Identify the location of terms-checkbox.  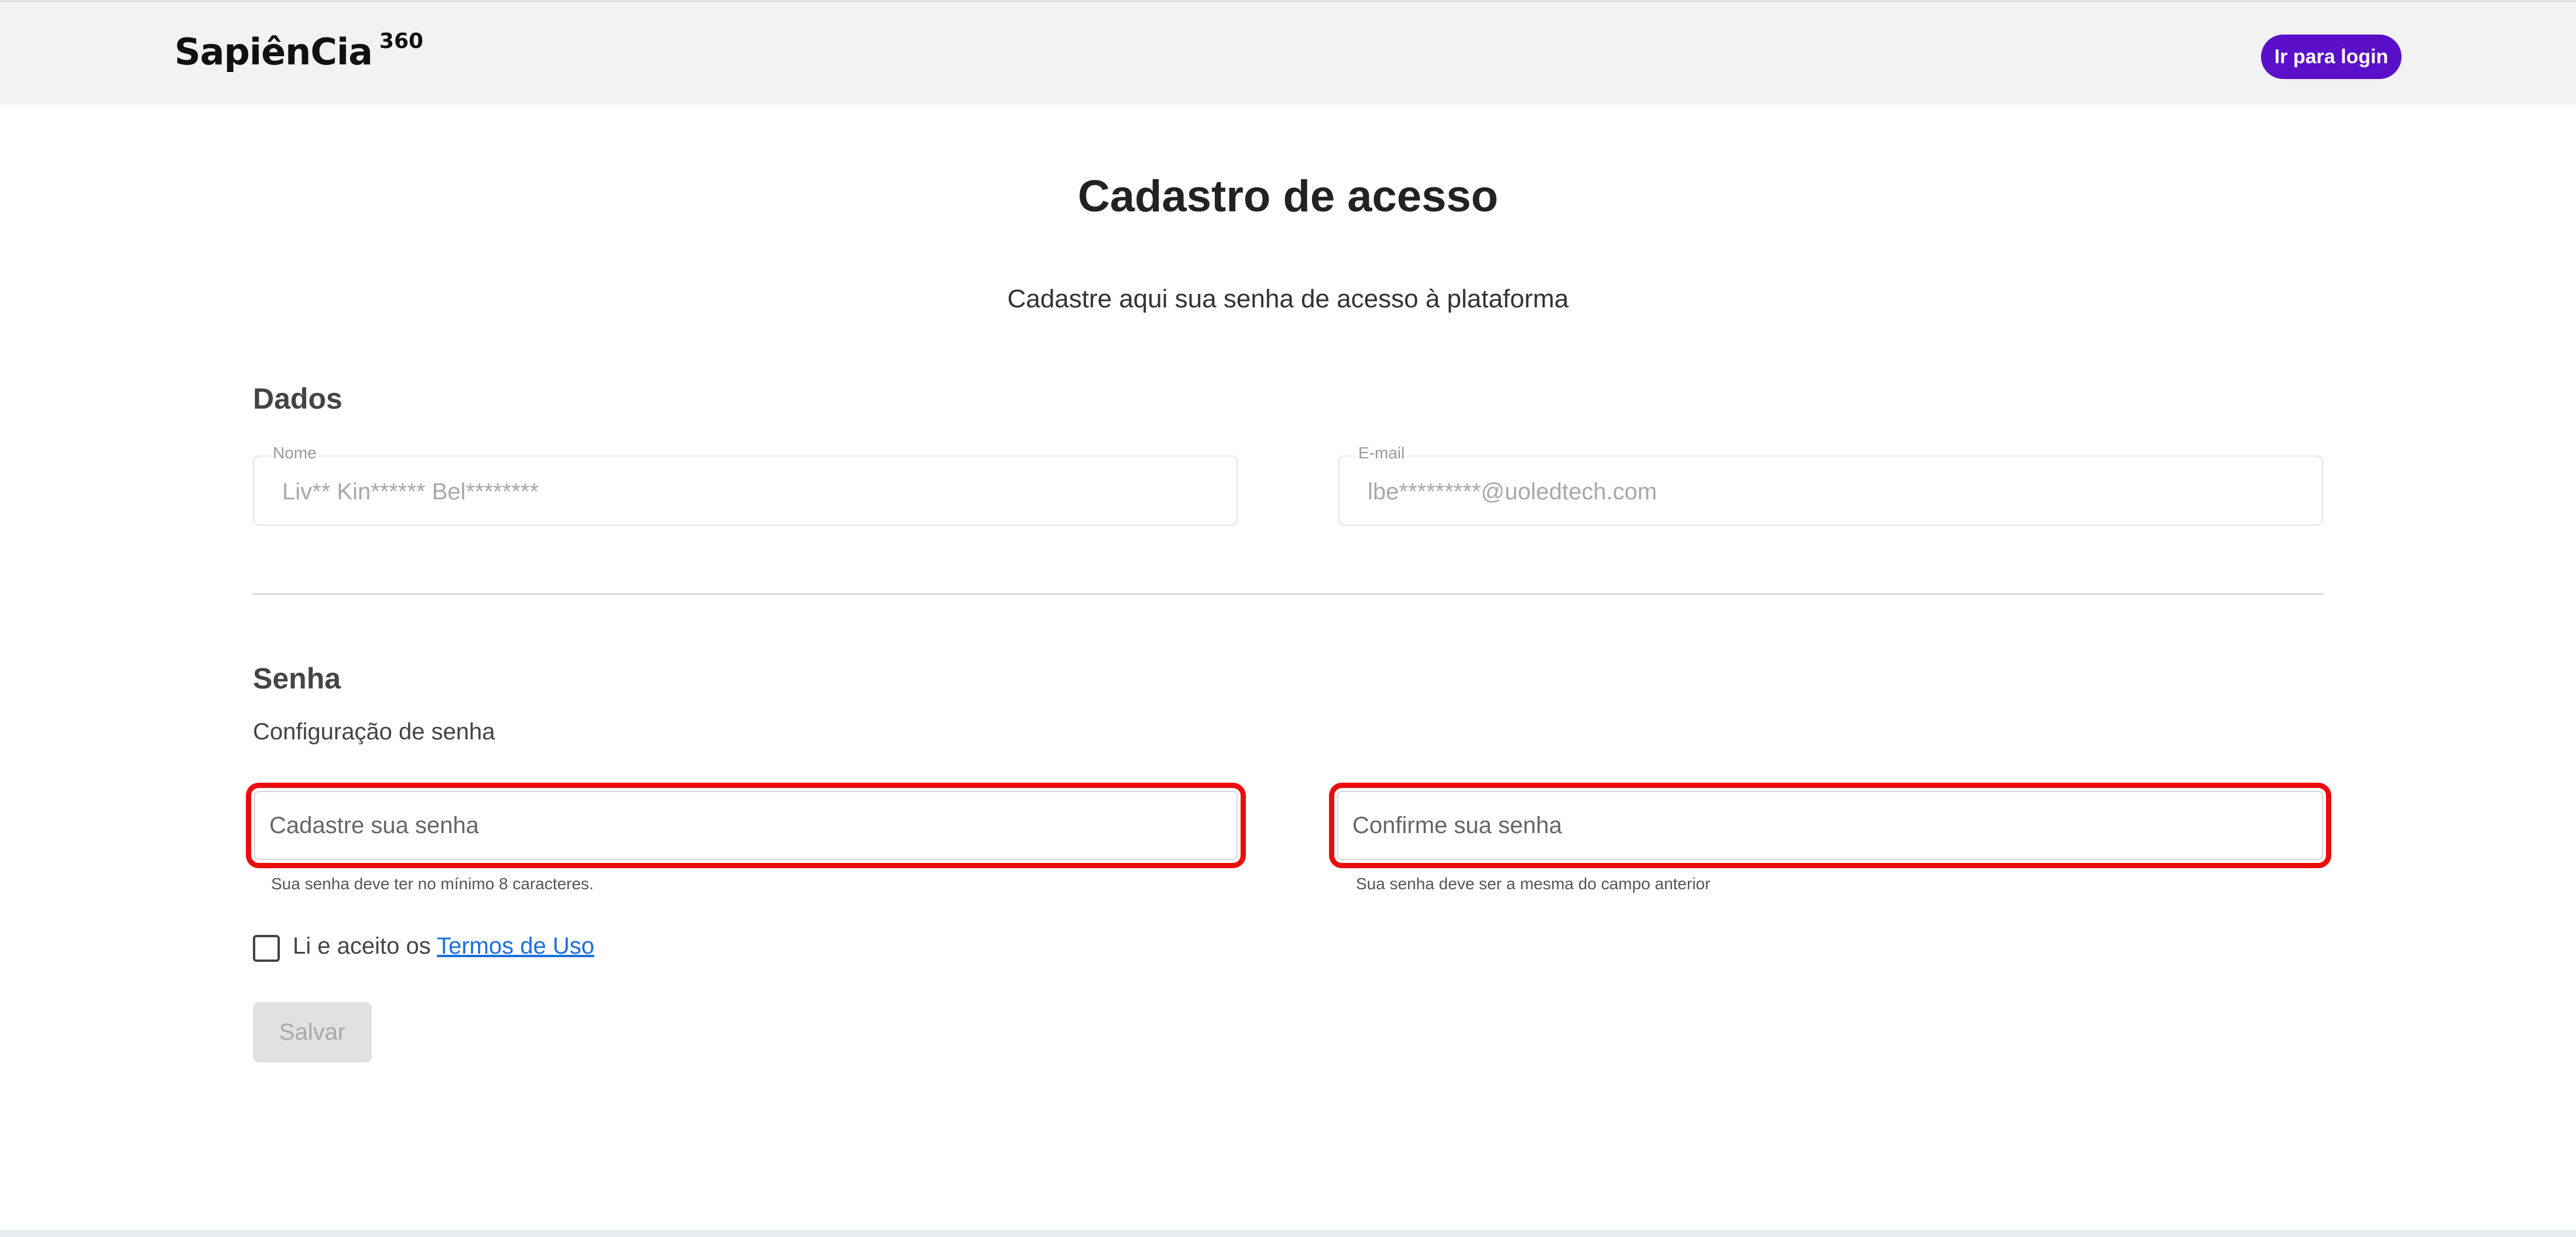
(266, 948).